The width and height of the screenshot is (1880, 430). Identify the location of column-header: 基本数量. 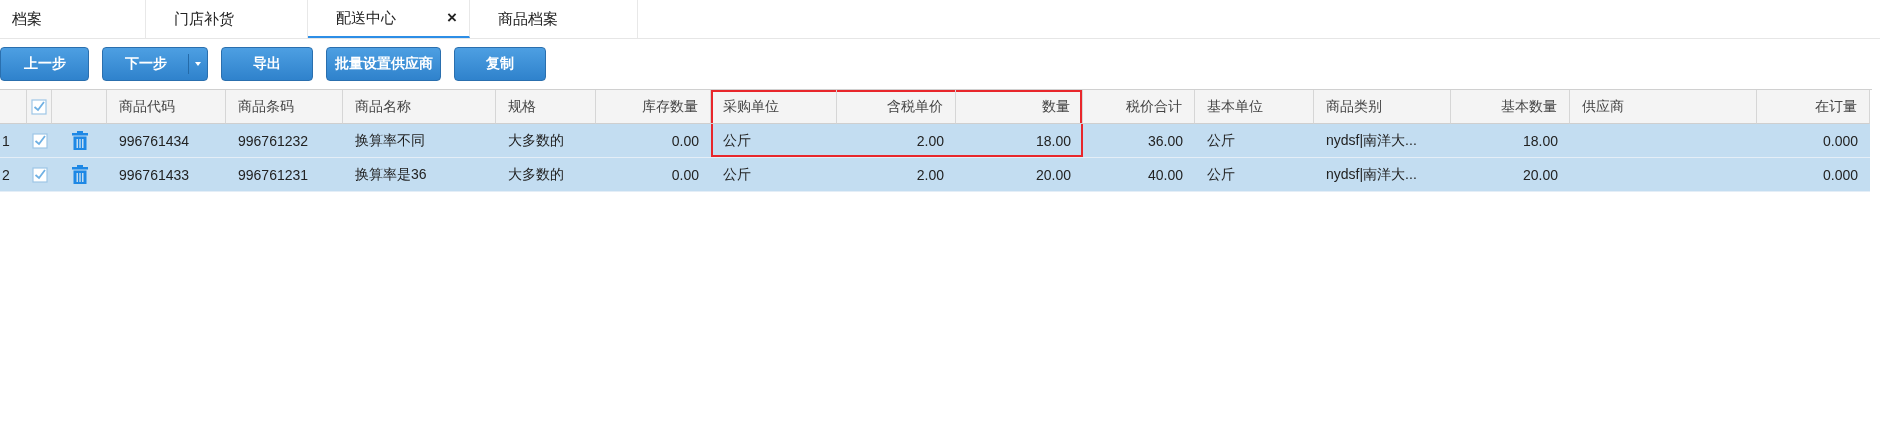
(1510, 107).